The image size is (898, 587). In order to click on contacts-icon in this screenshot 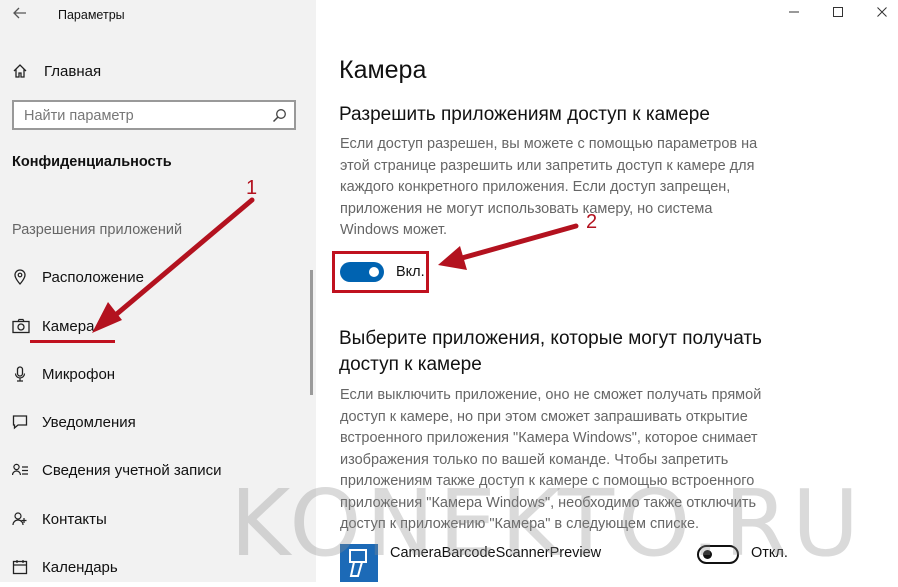, I will do `click(20, 519)`.